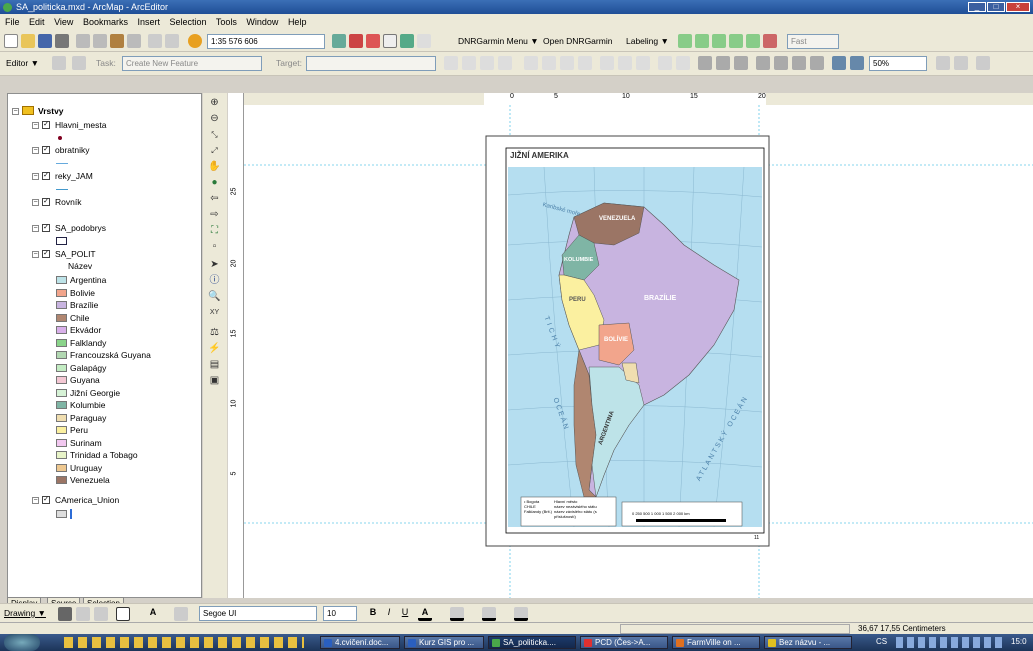  Describe the element at coordinates (373, 614) in the screenshot. I see `bold-icon: B` at that location.